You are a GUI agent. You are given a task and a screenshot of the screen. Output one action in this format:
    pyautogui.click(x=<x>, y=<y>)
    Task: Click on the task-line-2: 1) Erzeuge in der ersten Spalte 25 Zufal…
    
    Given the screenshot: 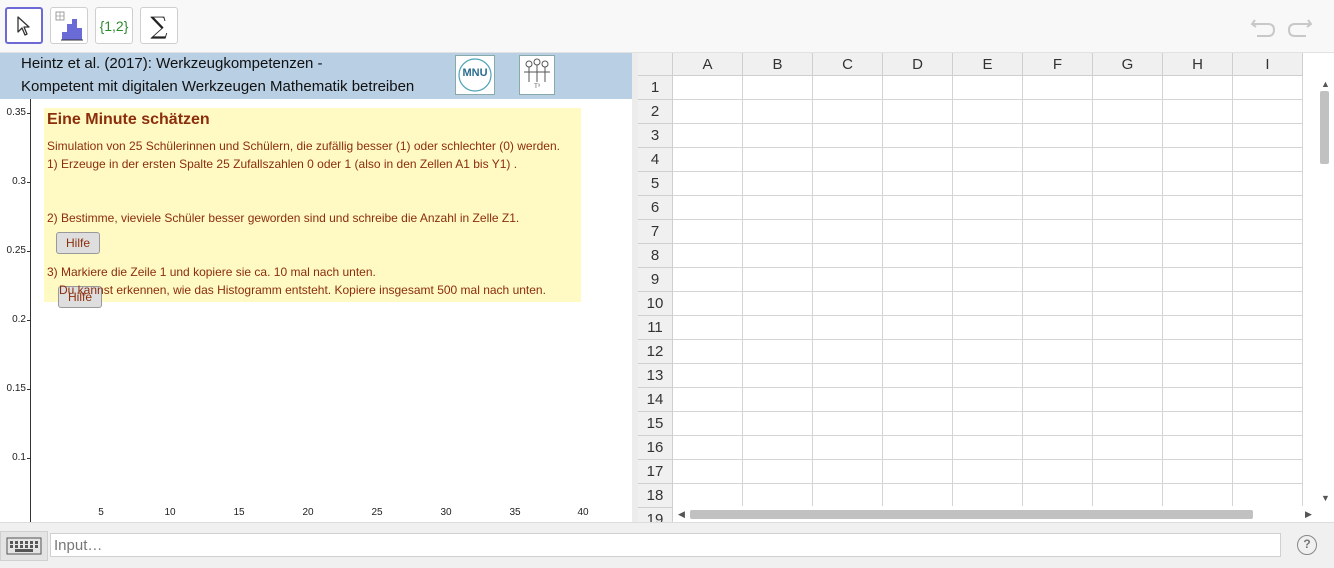 What is the action you would take?
    pyautogui.click(x=282, y=164)
    